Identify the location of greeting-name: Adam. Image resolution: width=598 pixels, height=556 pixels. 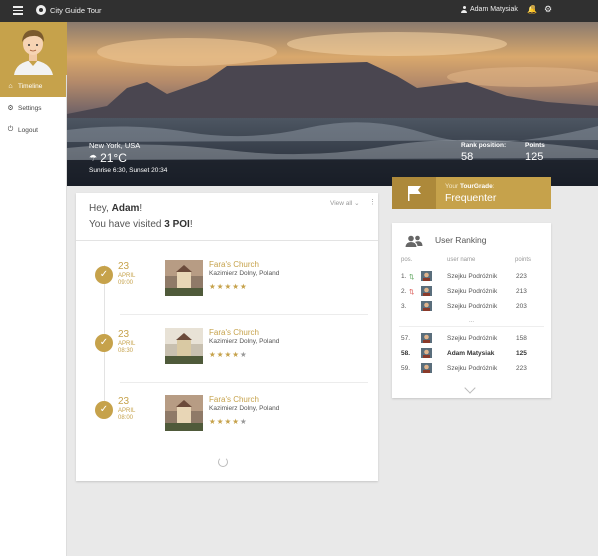
(125, 208).